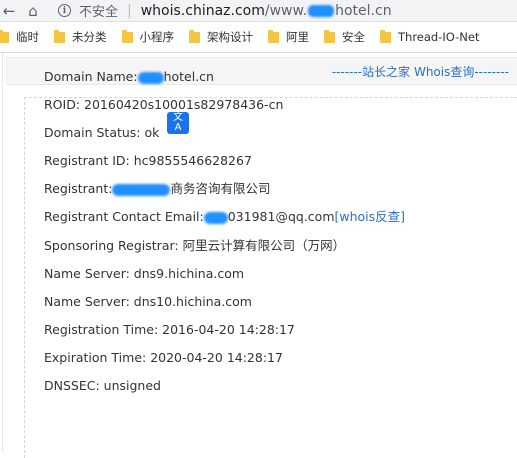 This screenshot has height=458, width=517. I want to click on bookmark-folder: 未分类, so click(80, 37).